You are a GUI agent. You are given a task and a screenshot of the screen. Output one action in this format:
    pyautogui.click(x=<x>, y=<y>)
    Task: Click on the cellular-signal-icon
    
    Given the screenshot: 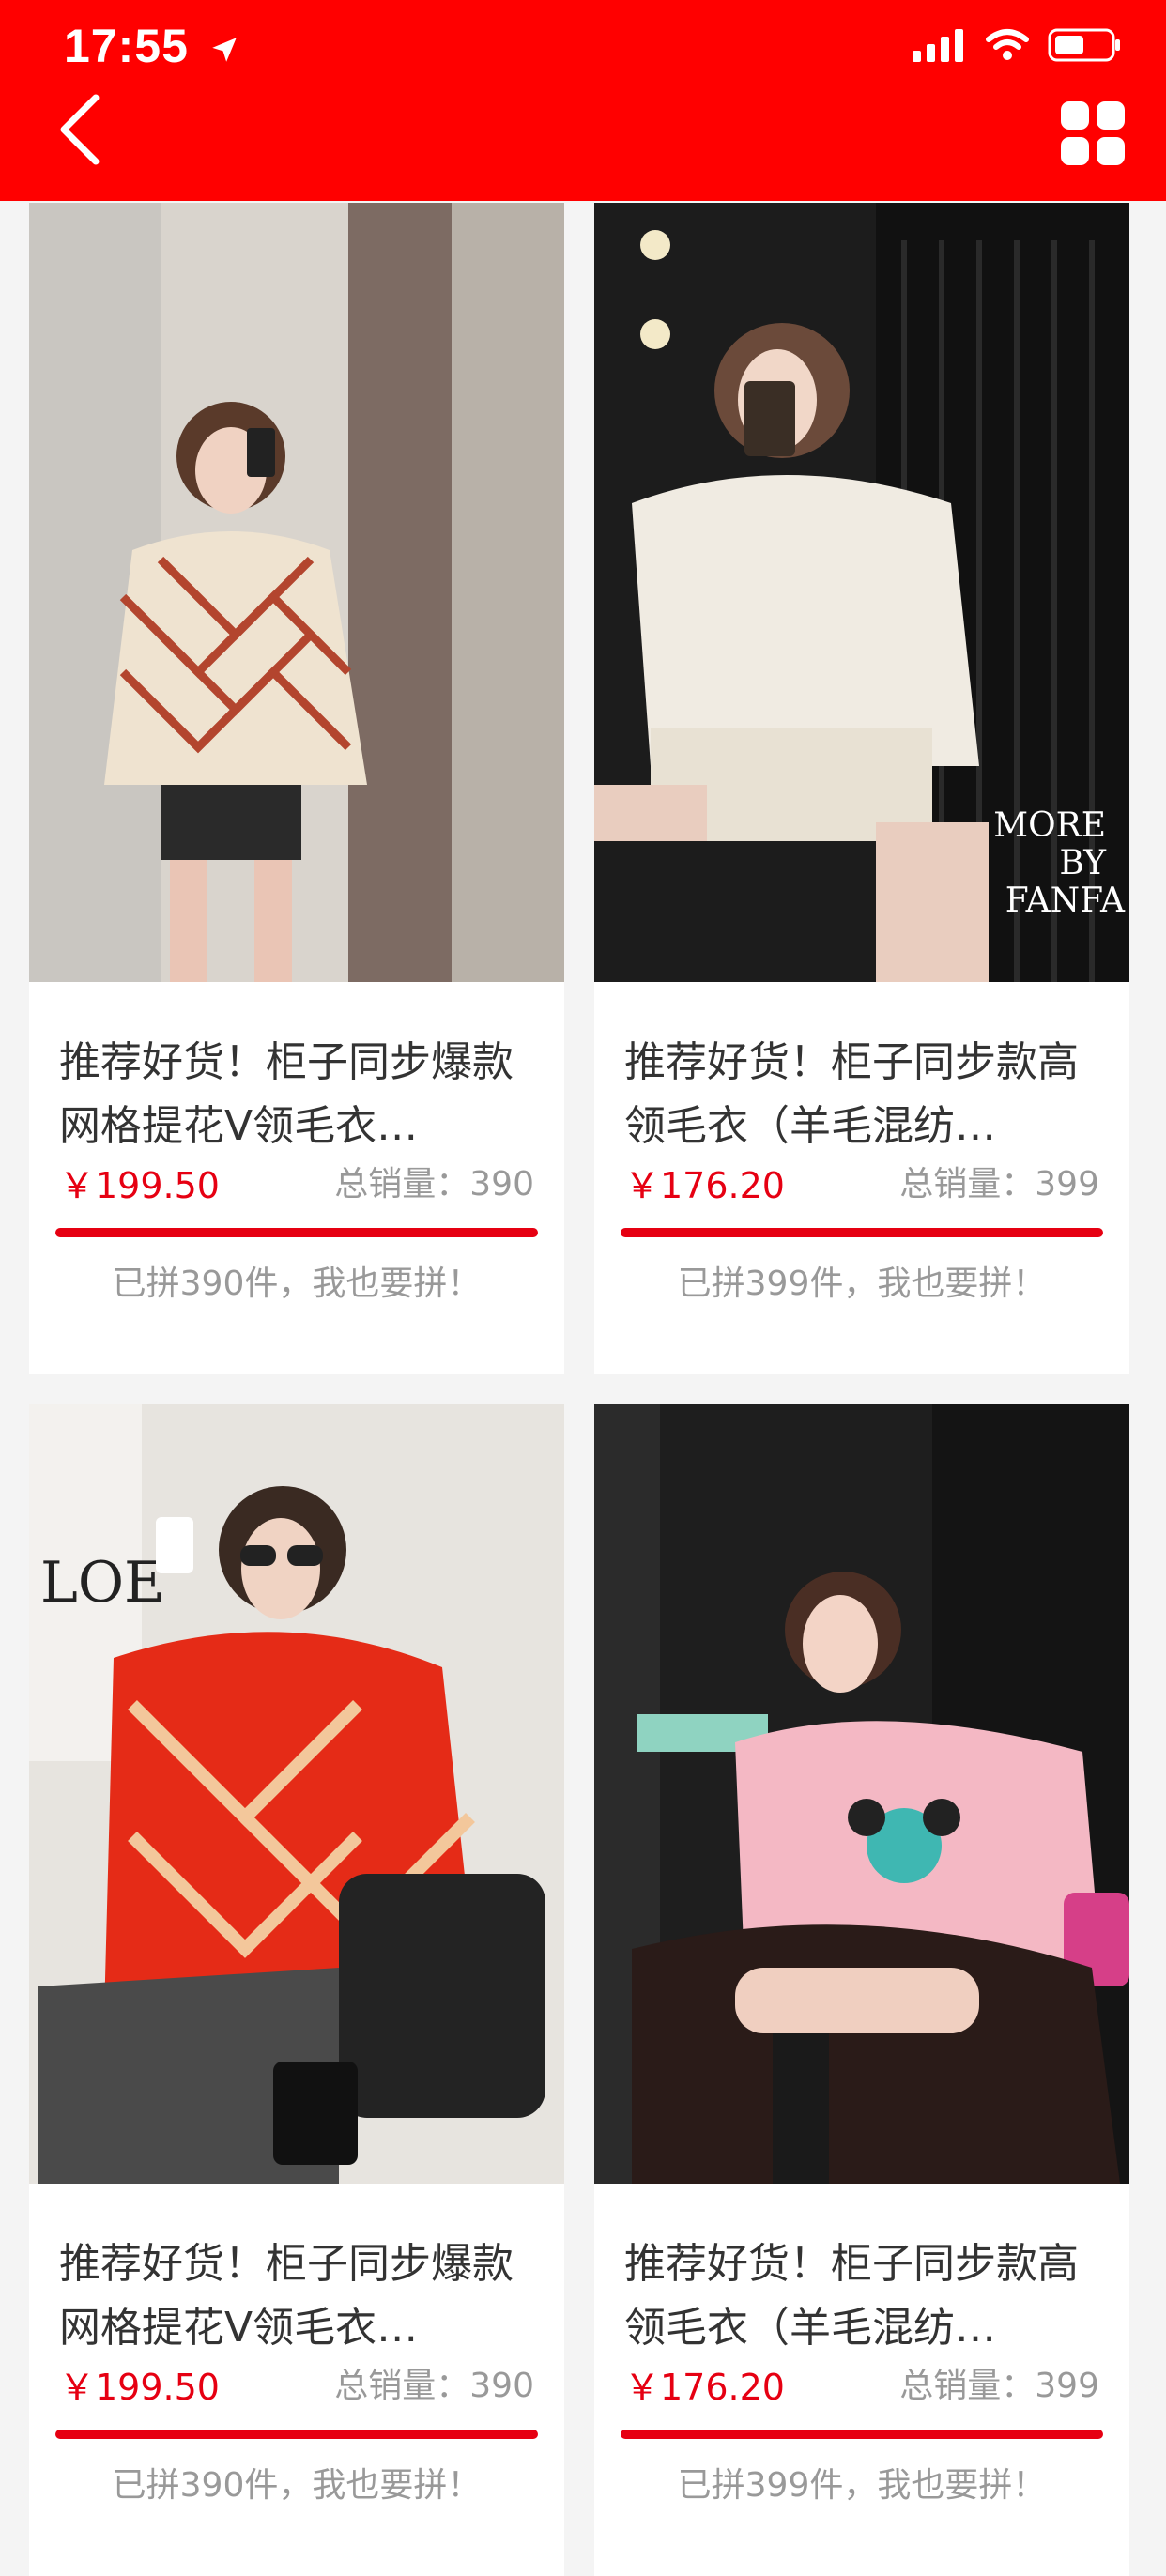 What is the action you would take?
    pyautogui.click(x=938, y=46)
    